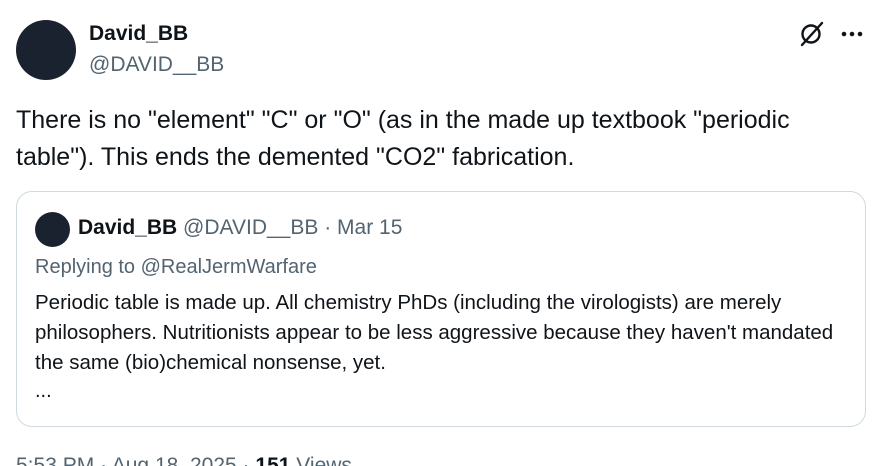 The width and height of the screenshot is (888, 466). What do you see at coordinates (128, 227) in the screenshot?
I see `quoted-author-name: David_BB` at bounding box center [128, 227].